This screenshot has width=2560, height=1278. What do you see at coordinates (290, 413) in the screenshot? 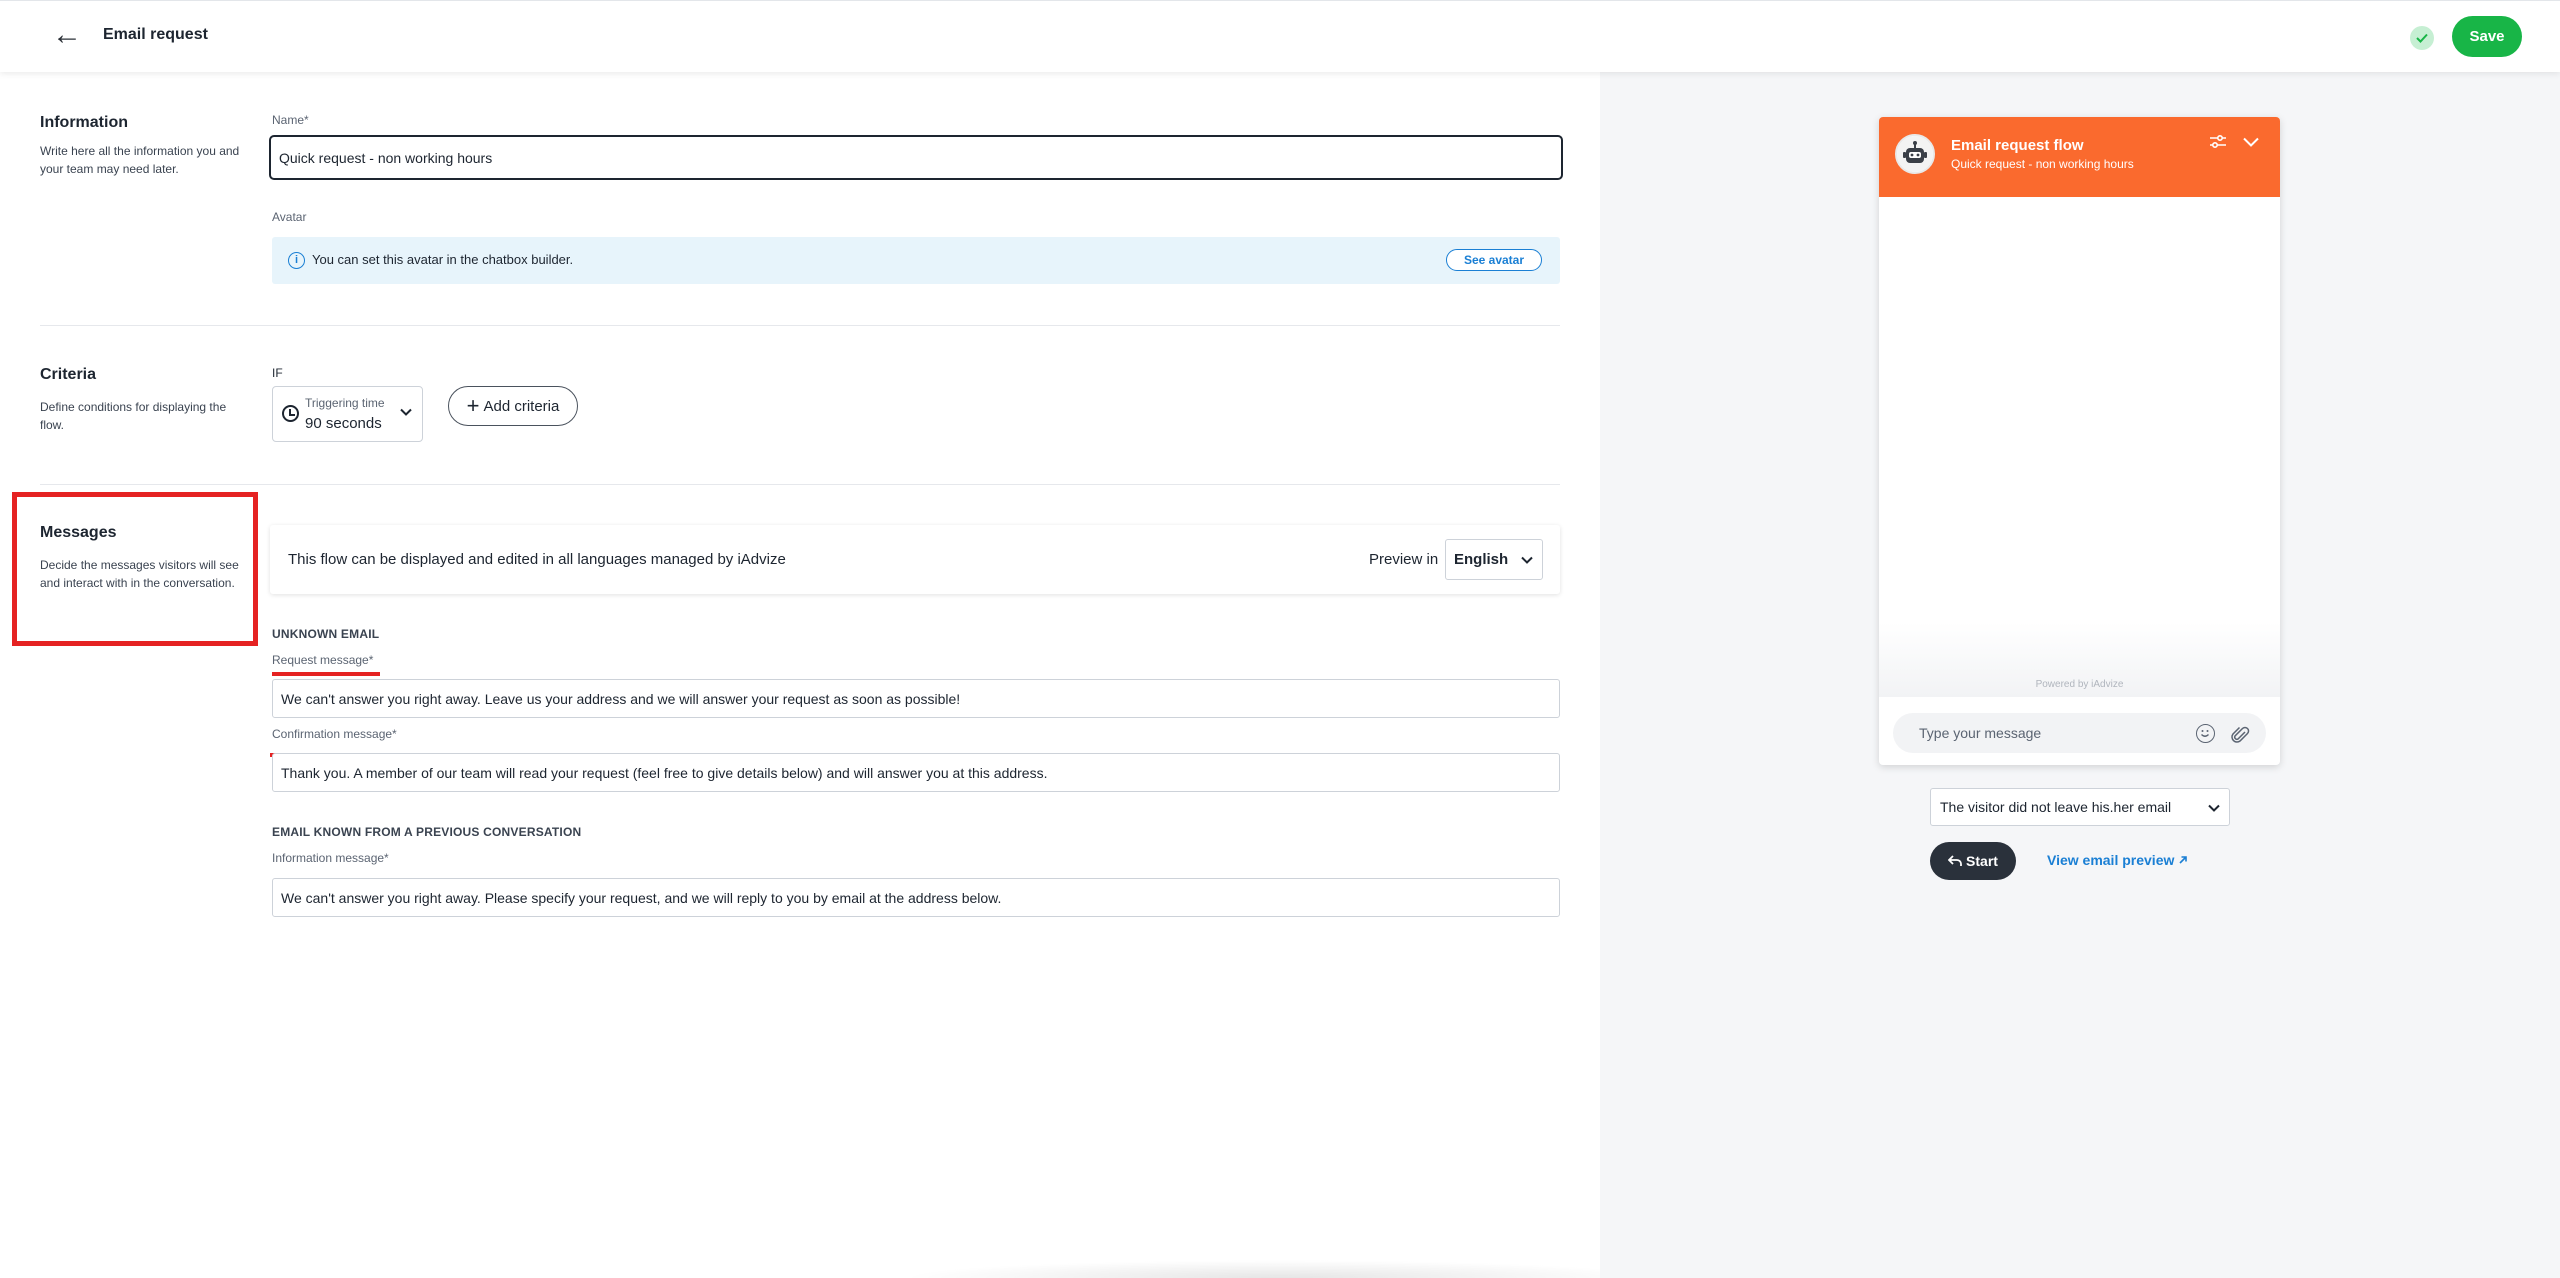
I see `clock-icon` at bounding box center [290, 413].